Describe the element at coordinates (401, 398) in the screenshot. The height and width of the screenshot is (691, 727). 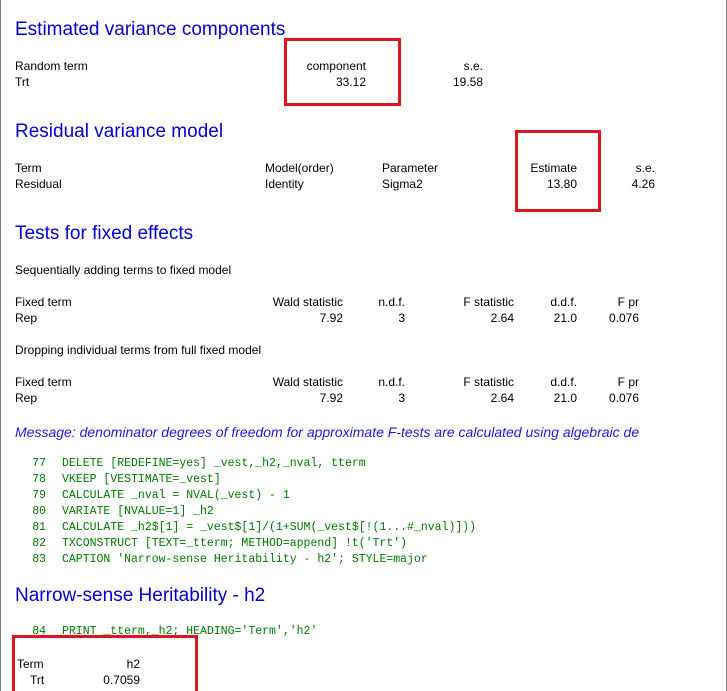
I see `drop-ndf-value: 3` at that location.